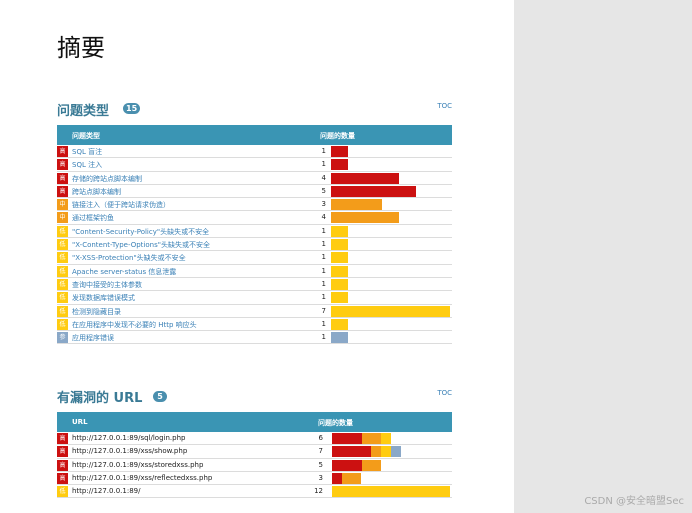 The width and height of the screenshot is (692, 513). Describe the element at coordinates (254, 298) in the screenshot. I see `issue-type-row: 低发现数据库错误模式 1` at that location.